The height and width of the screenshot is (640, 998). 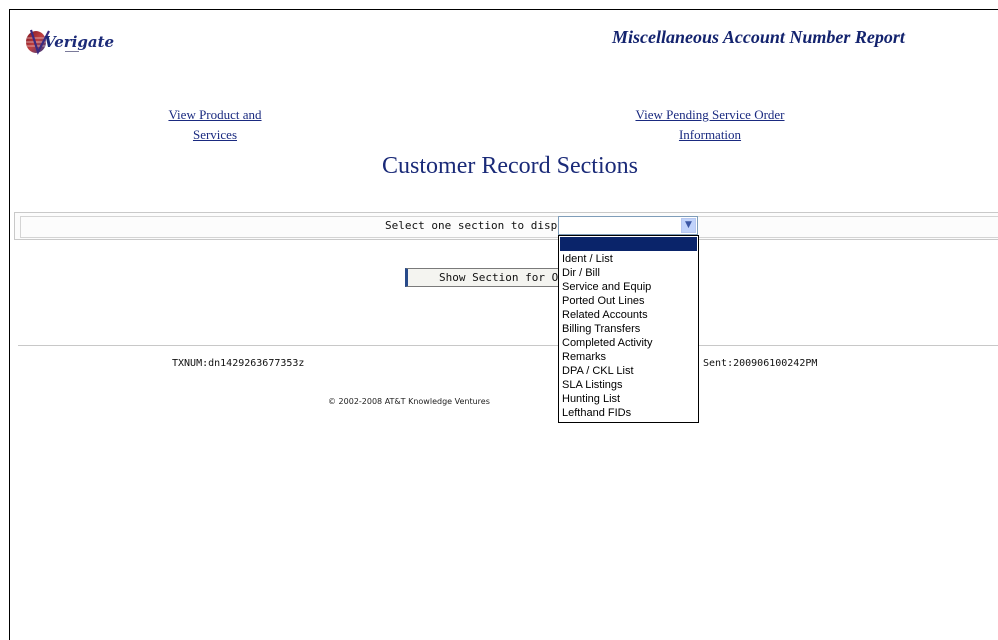 I want to click on report-title: Miscellaneous Account Number Report, so click(x=758, y=37).